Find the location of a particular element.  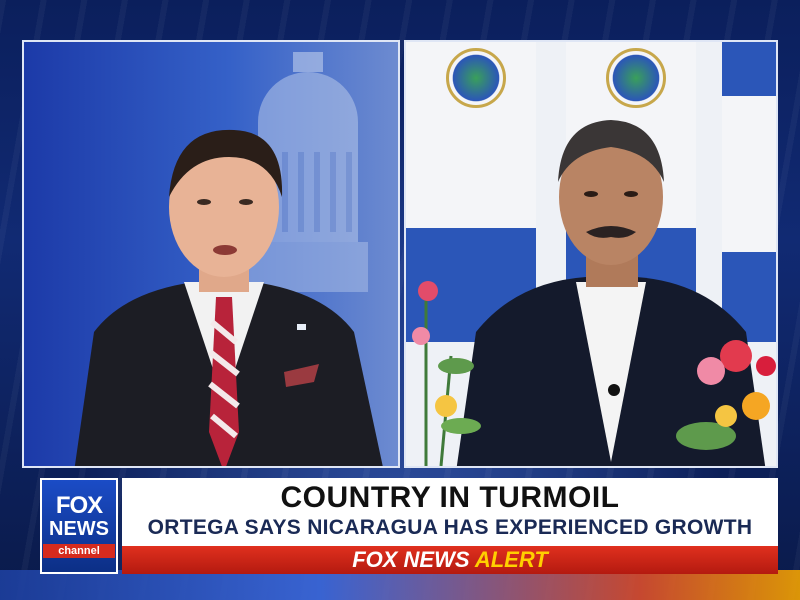

flower-arrangement-left is located at coordinates (446, 373).